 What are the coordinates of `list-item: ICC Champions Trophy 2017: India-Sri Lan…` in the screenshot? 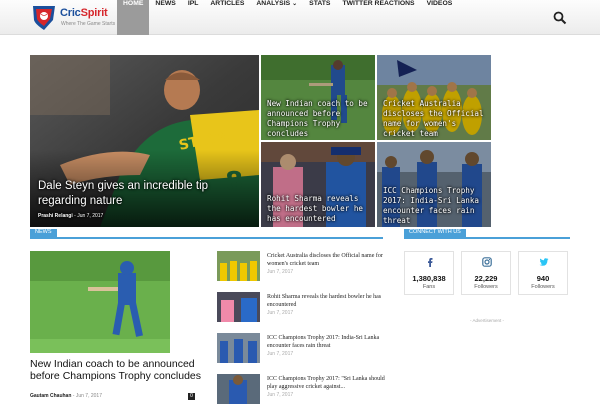 It's located at (302, 350).